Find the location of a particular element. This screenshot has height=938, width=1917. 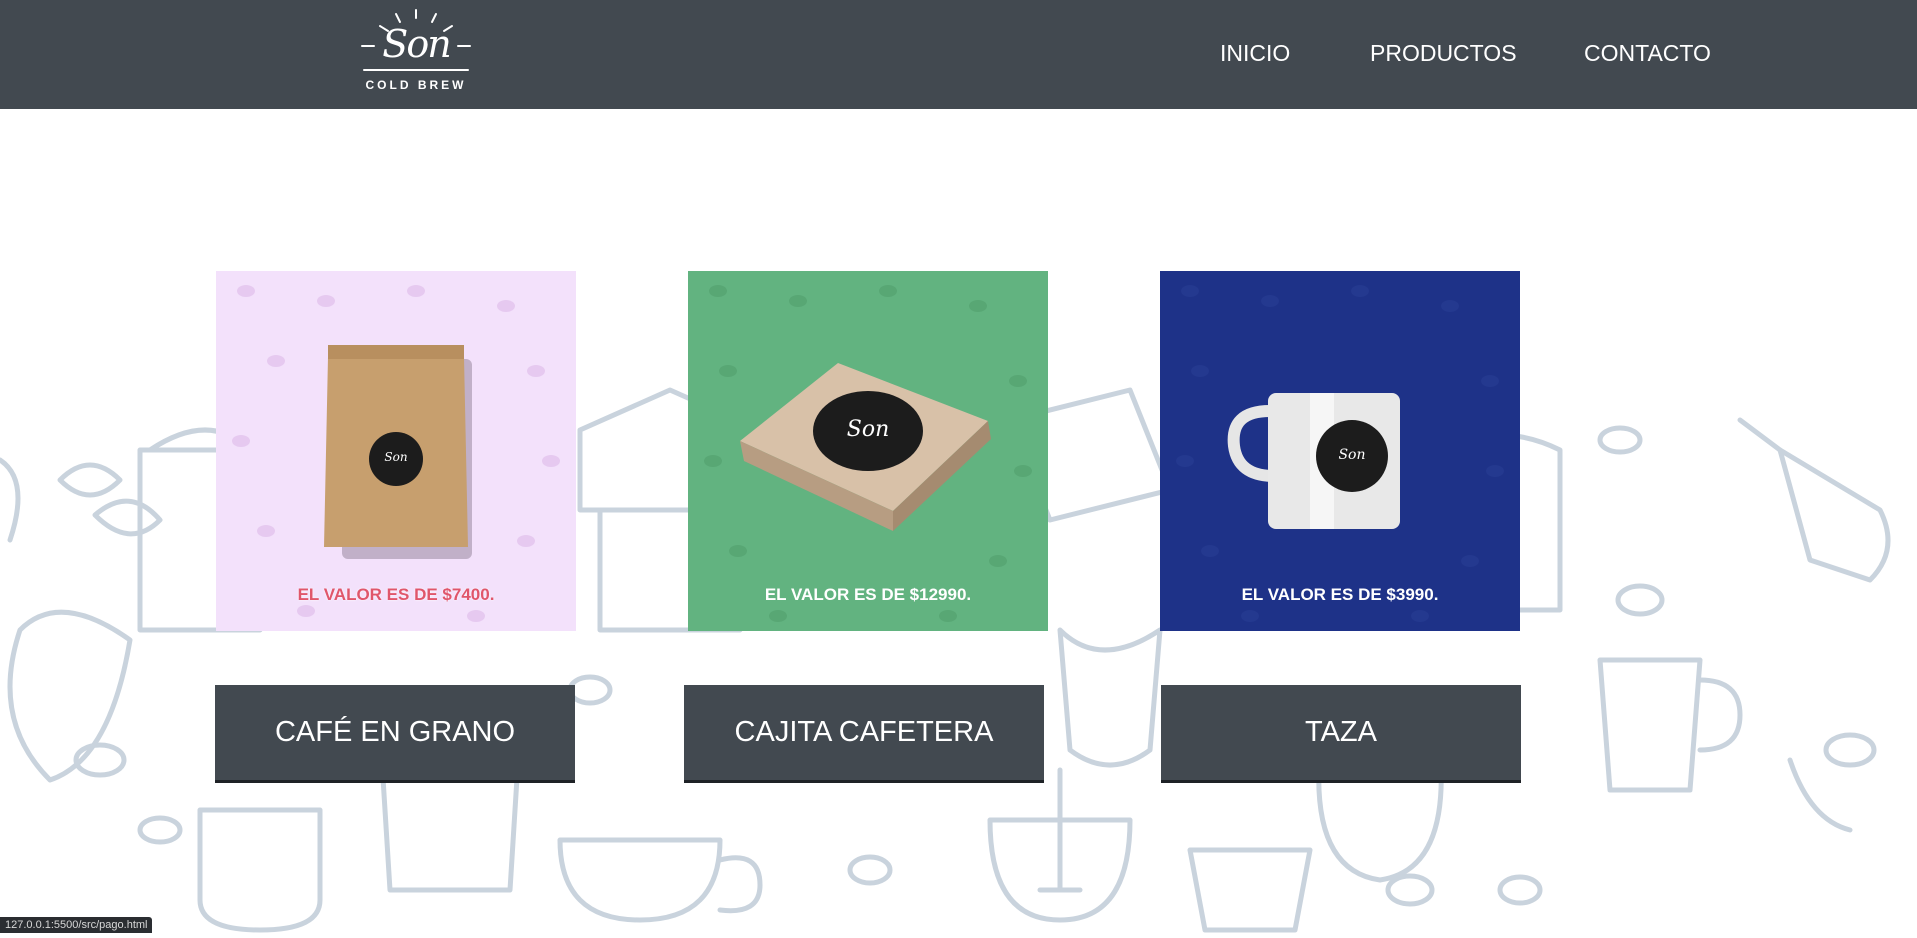

product-card-cajita-cafetera: Son EL VALOR ES DE $12990. is located at coordinates (868, 451).